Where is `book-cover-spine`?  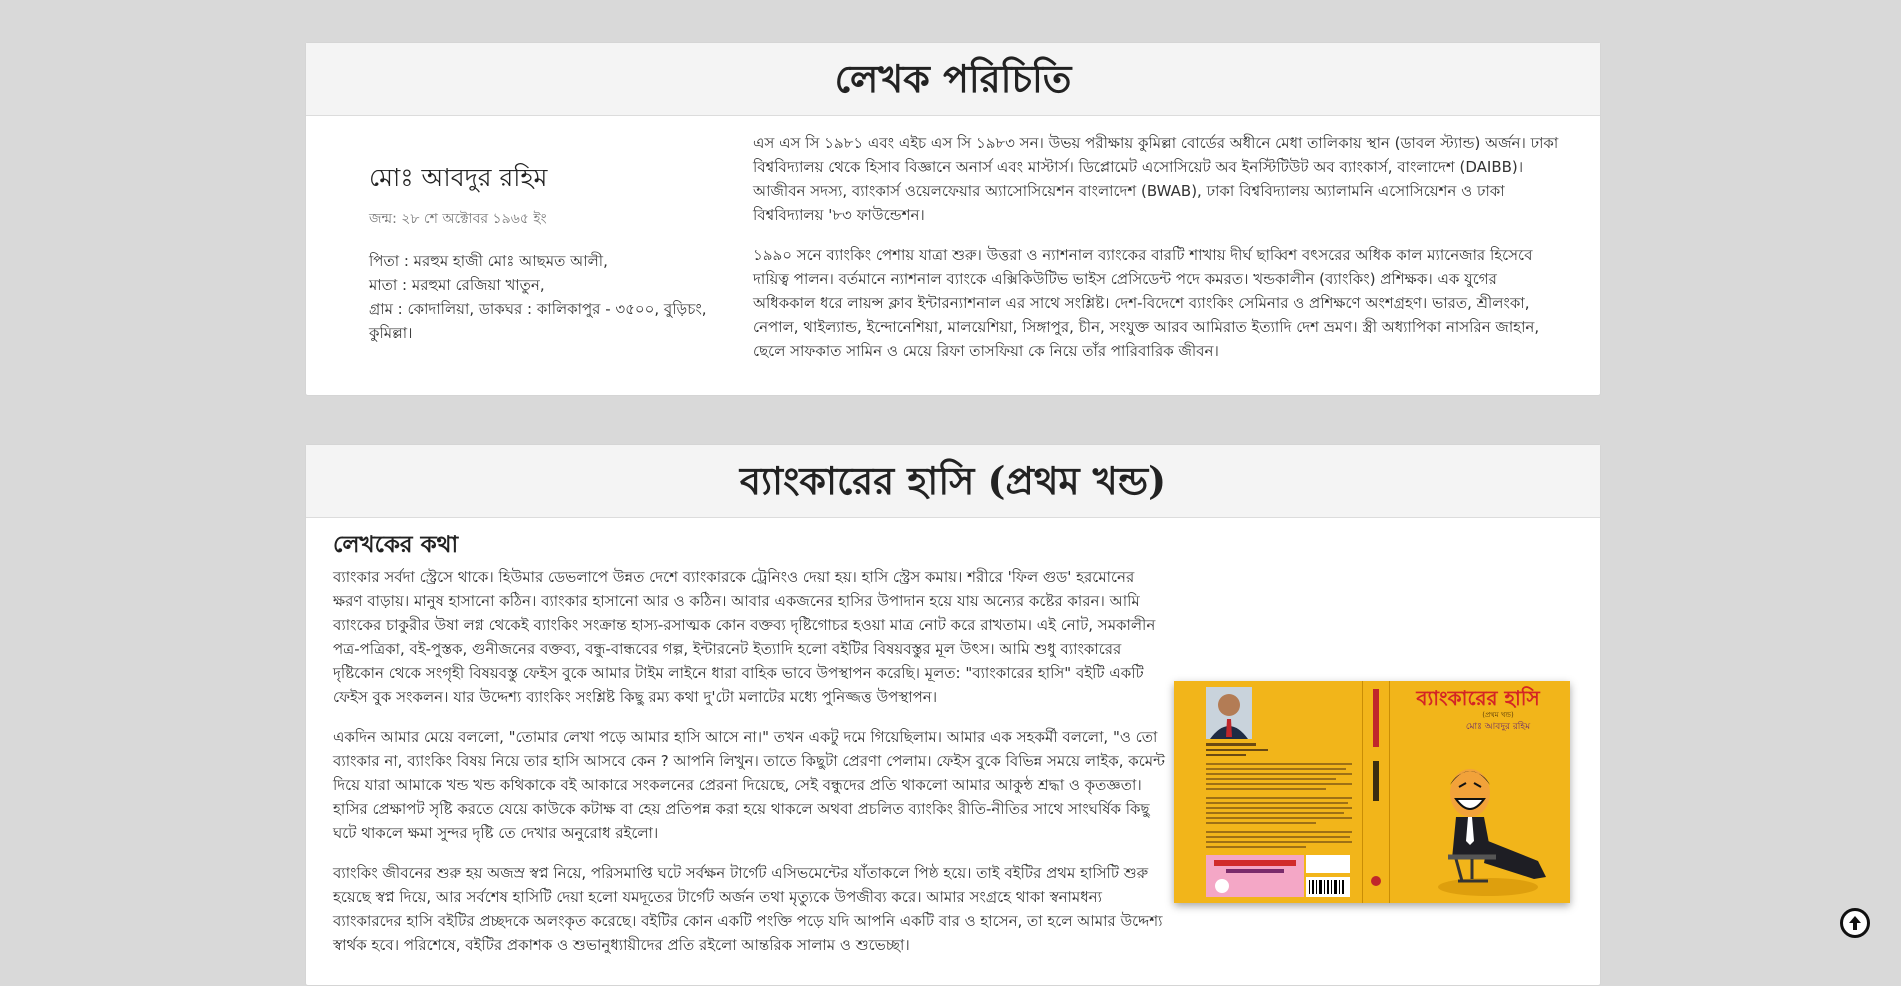 book-cover-spine is located at coordinates (1376, 792).